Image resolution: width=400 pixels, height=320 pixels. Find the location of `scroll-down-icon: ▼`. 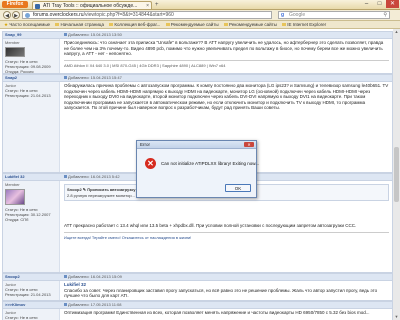

scroll-down-icon: ▼ is located at coordinates (396, 317).